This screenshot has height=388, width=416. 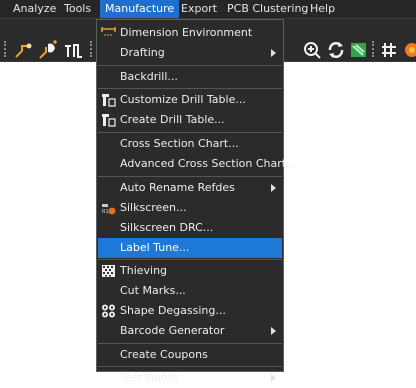 I want to click on layer-icon, so click(x=359, y=50).